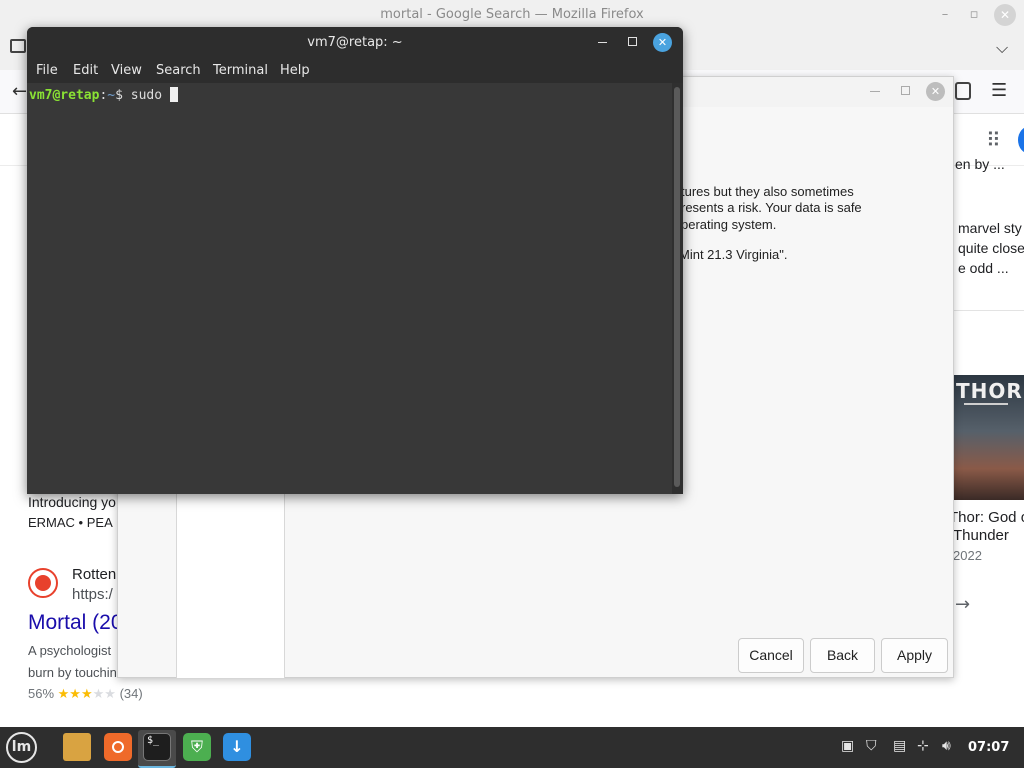 Image resolution: width=1024 pixels, height=768 pixels. Describe the element at coordinates (178, 70) in the screenshot. I see `menu-search: Search` at that location.